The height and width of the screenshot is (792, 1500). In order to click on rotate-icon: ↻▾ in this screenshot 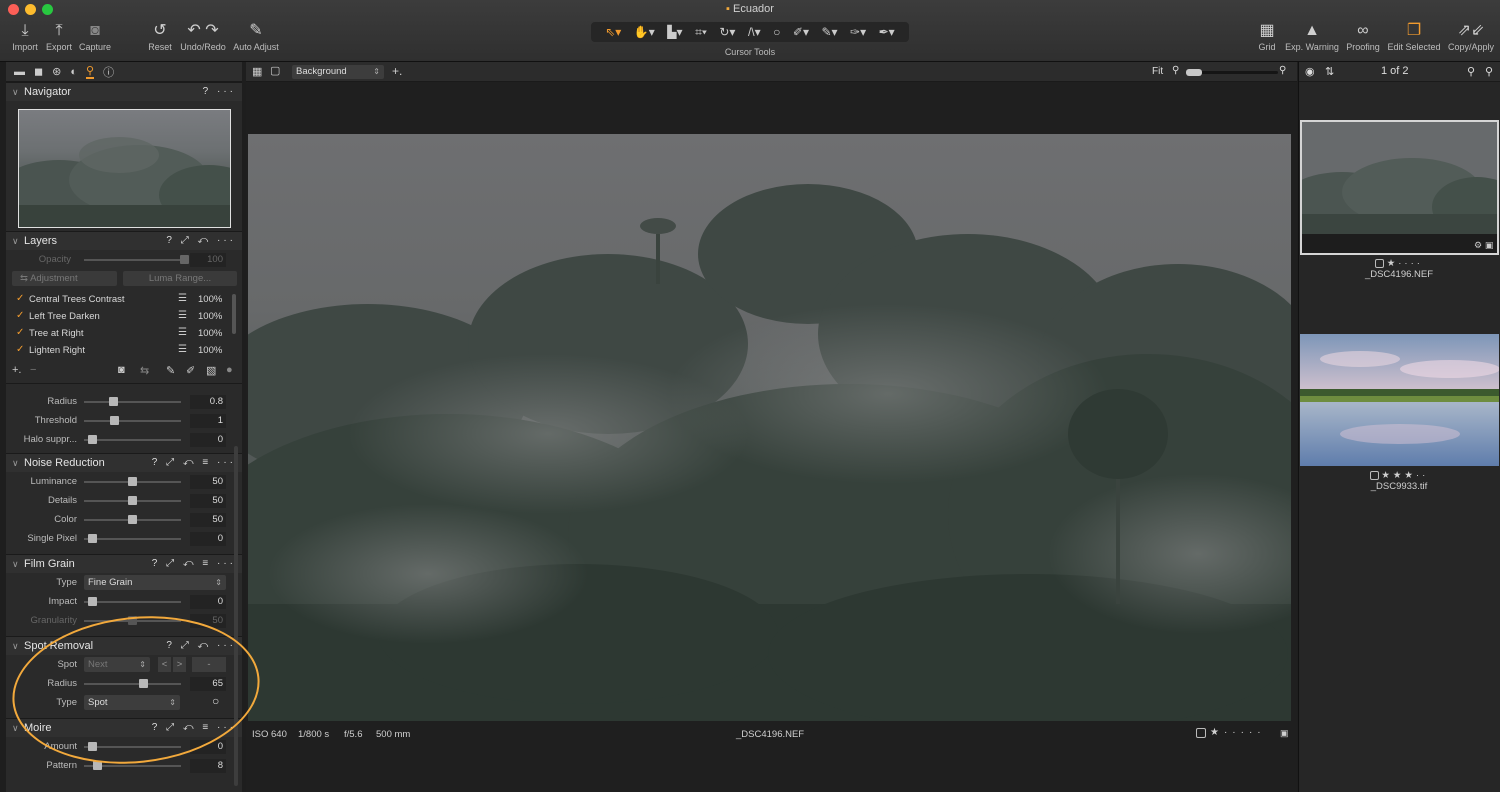, I will do `click(727, 32)`.